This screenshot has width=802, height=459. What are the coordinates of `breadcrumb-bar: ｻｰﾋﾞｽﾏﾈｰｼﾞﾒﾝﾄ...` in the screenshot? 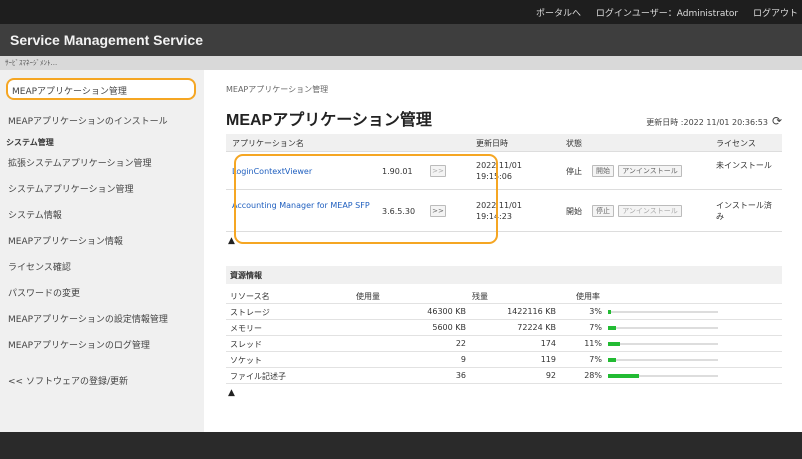 It's located at (401, 63).